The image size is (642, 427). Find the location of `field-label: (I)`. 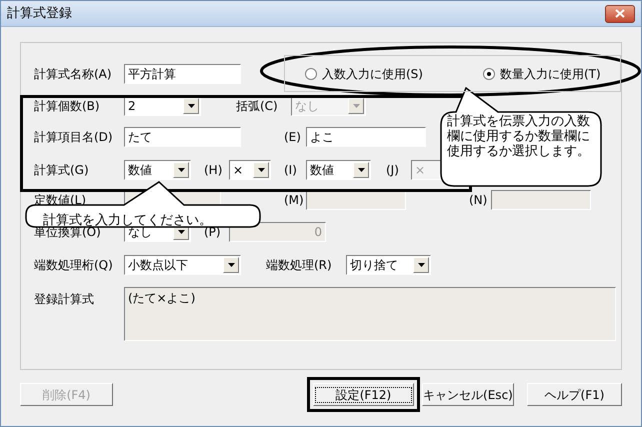

field-label: (I) is located at coordinates (290, 170).